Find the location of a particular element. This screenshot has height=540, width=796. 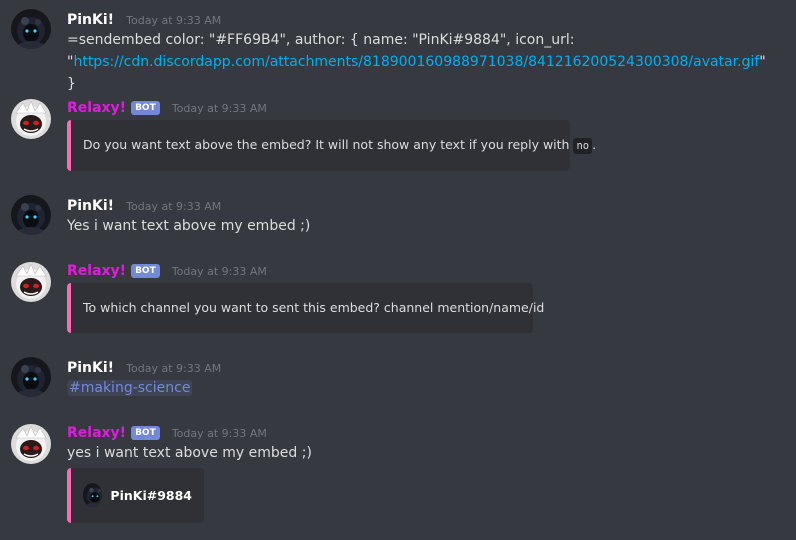

embed: PinKi#9884 is located at coordinates (135, 495).